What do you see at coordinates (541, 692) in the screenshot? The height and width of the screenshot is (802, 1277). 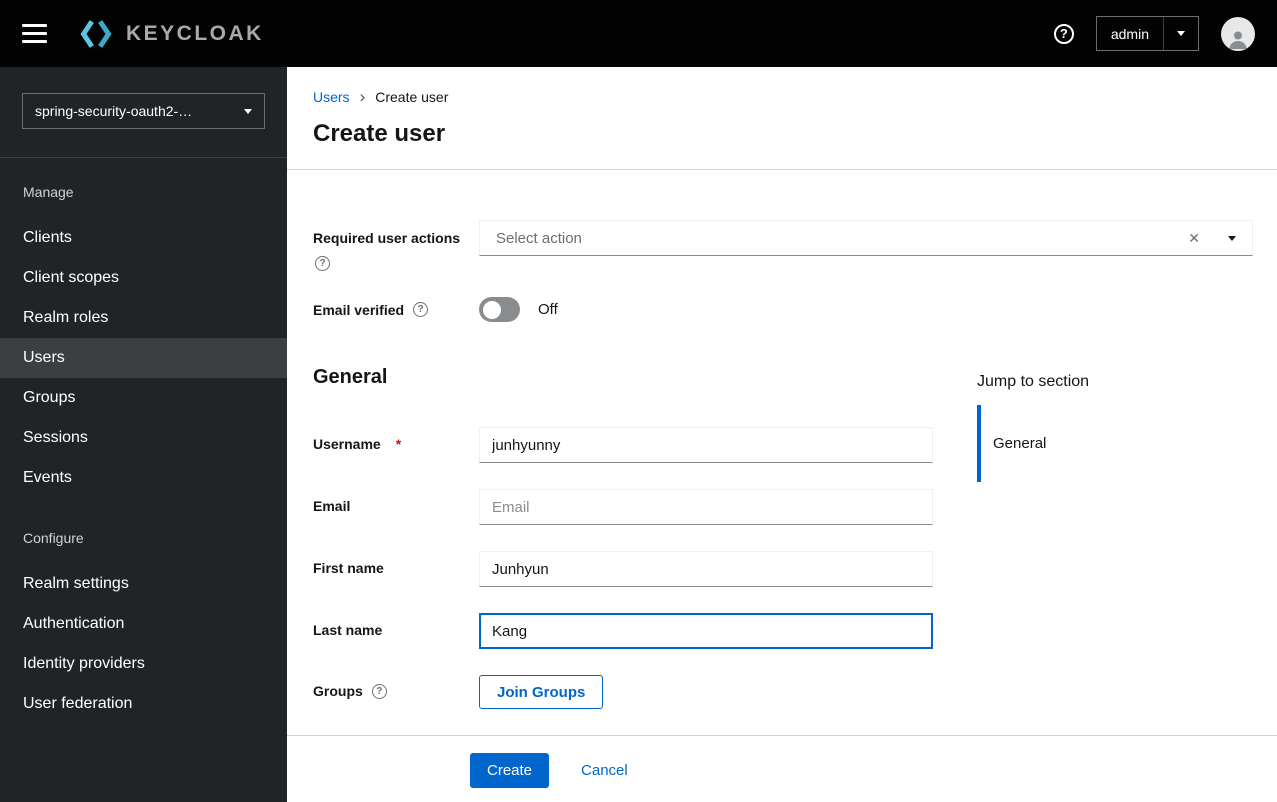 I see `join-groups-button: Join Groups` at bounding box center [541, 692].